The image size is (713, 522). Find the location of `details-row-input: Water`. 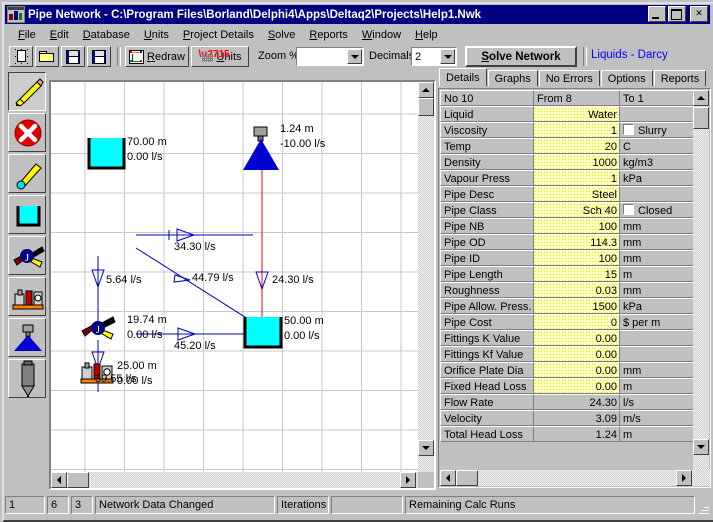

details-row-input: Water is located at coordinates (577, 114).